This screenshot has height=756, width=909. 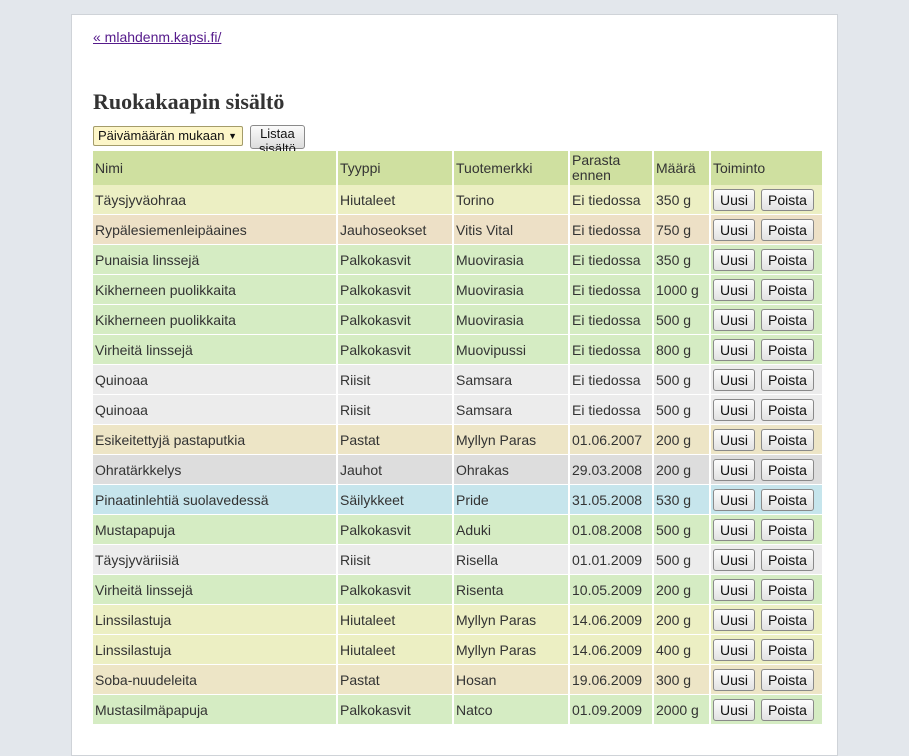 I want to click on back-link: « mlahdenm.kapsi.fi/, so click(x=157, y=37).